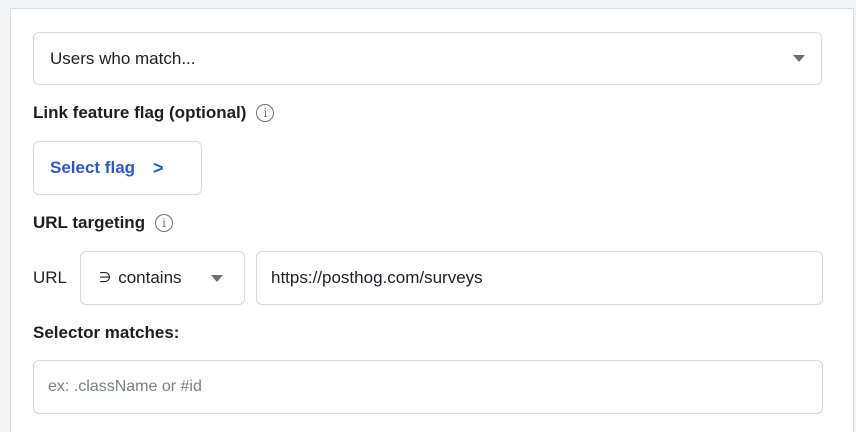  What do you see at coordinates (150, 277) in the screenshot?
I see `url-operator-value: contains` at bounding box center [150, 277].